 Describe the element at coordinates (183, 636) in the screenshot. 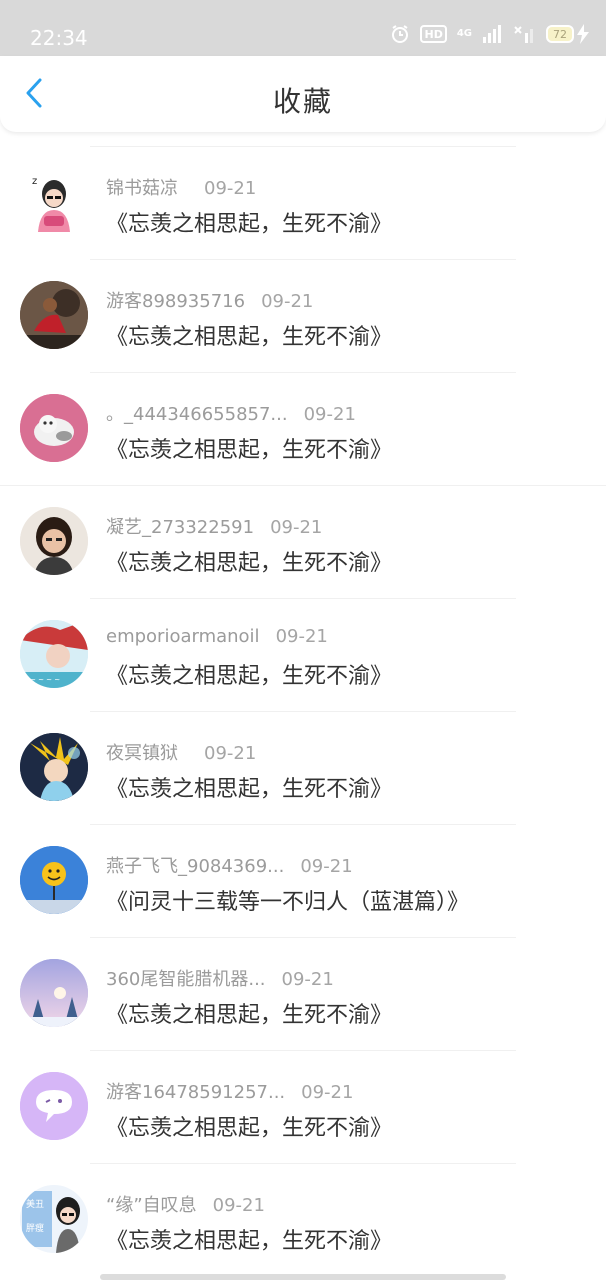

I see `username: emporioarmanoil` at that location.